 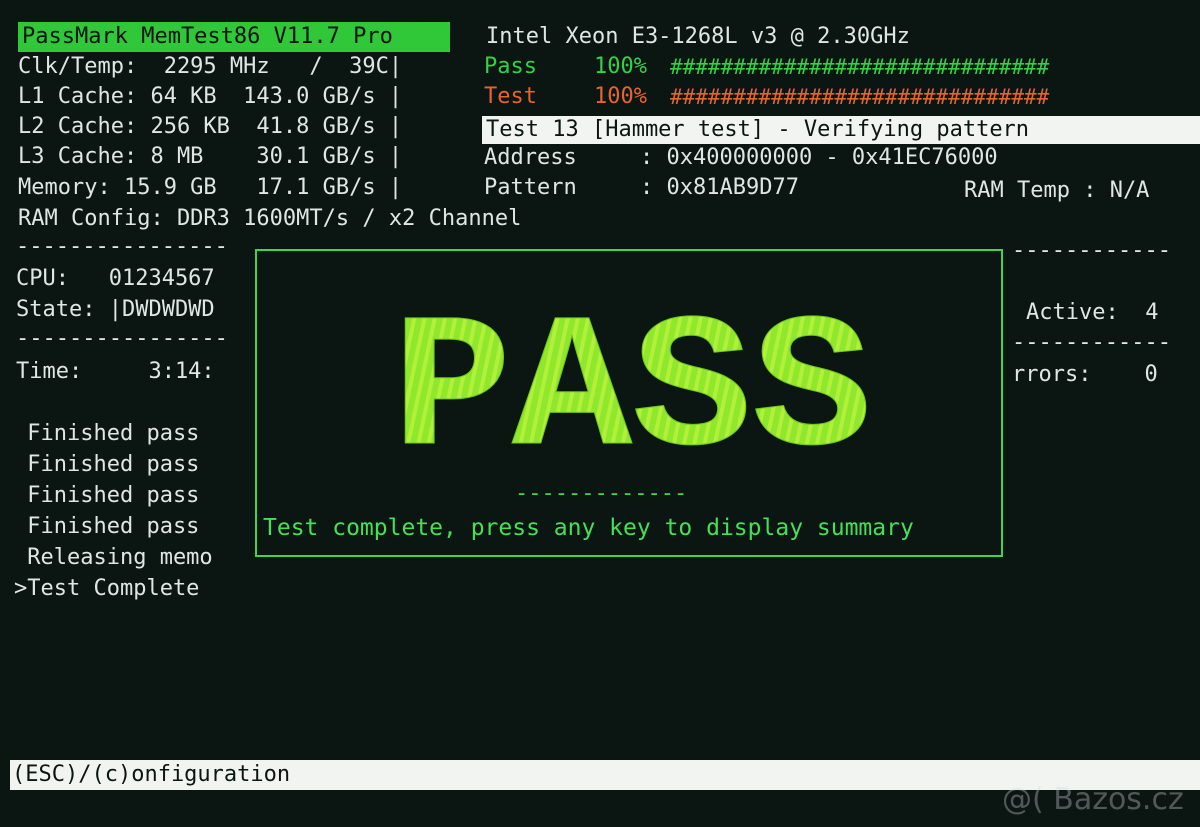 I want to click on log-line: Releasing memo, so click(x=113, y=557).